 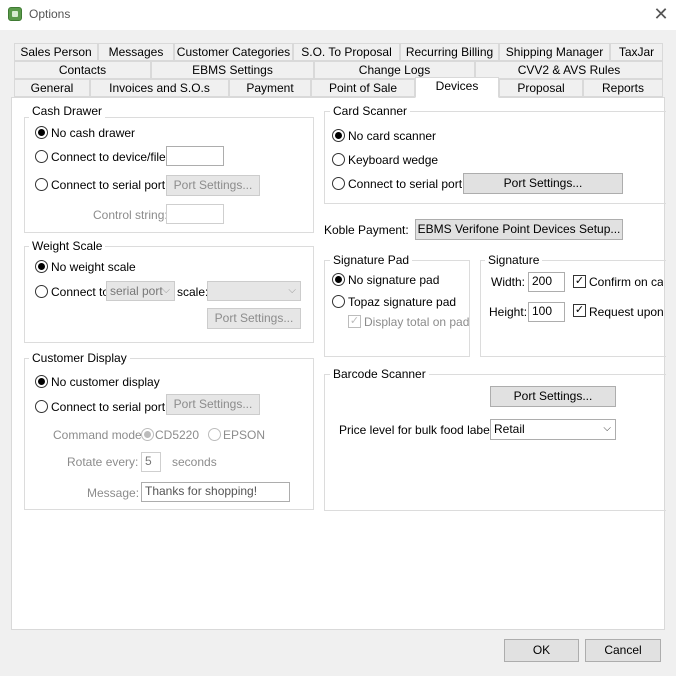 What do you see at coordinates (82, 70) in the screenshot?
I see `tab-contacts: Contacts` at bounding box center [82, 70].